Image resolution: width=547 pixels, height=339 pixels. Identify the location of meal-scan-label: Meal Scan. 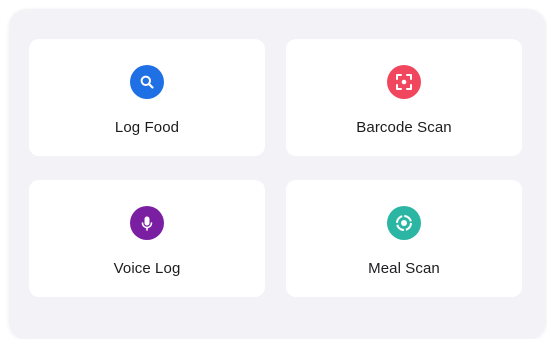
(404, 268).